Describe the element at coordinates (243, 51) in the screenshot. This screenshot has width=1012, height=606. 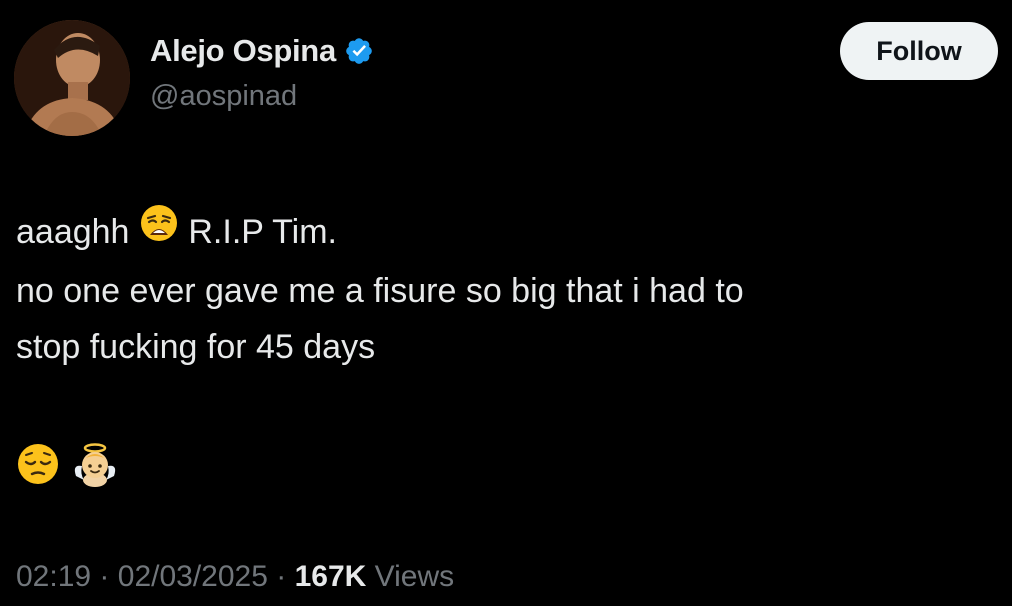
I see `display-name: Alejo Ospina` at that location.